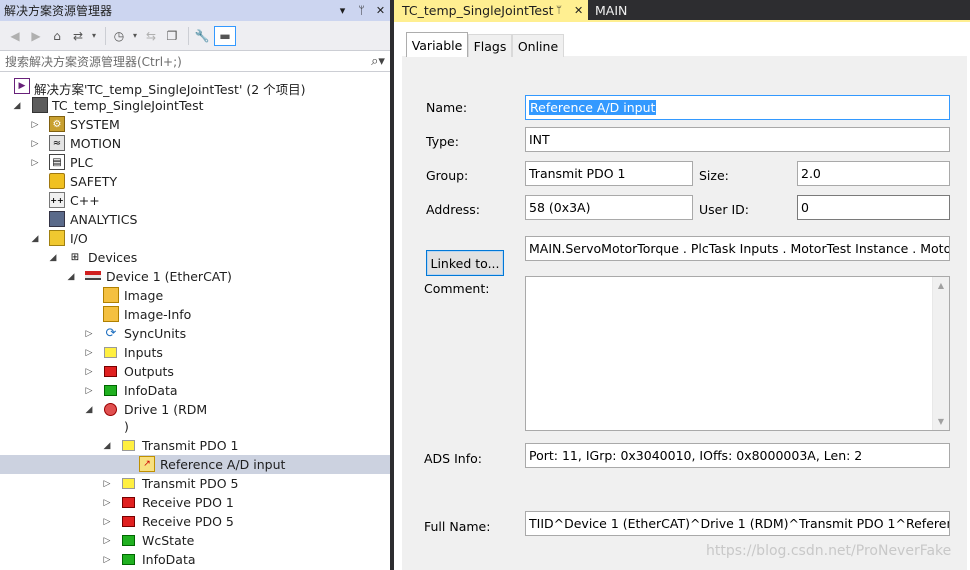 Image resolution: width=970 pixels, height=570 pixels. I want to click on tree-item-safety: SAFETY, so click(195, 181).